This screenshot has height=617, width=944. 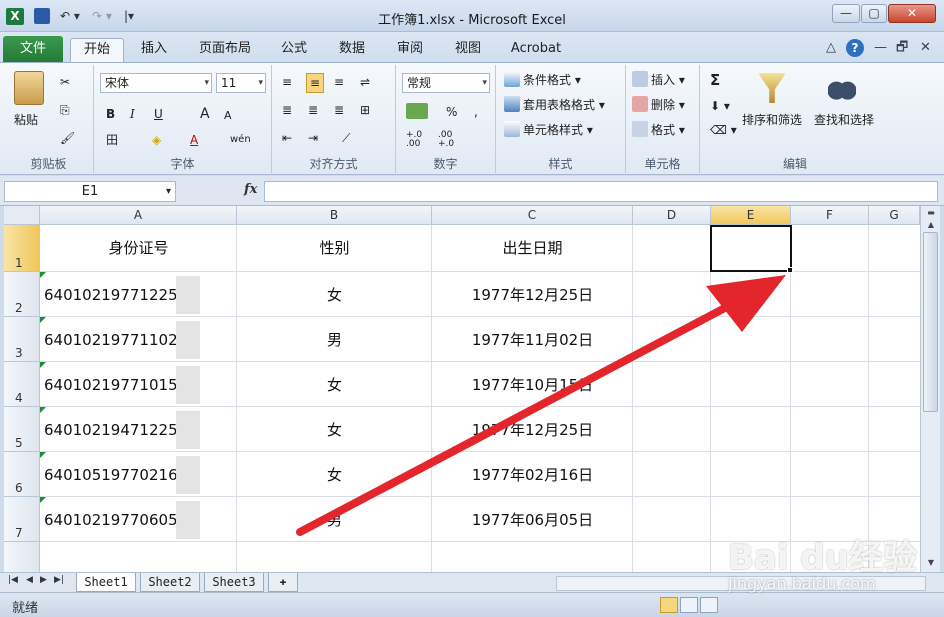 I want to click on normal-view-icon, so click(x=669, y=605).